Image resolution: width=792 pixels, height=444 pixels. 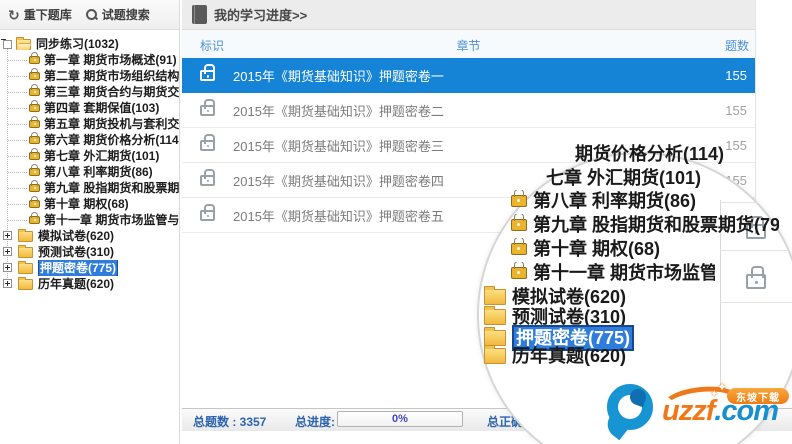 I want to click on tree-item-folder: 押题密卷(775), so click(x=89, y=268).